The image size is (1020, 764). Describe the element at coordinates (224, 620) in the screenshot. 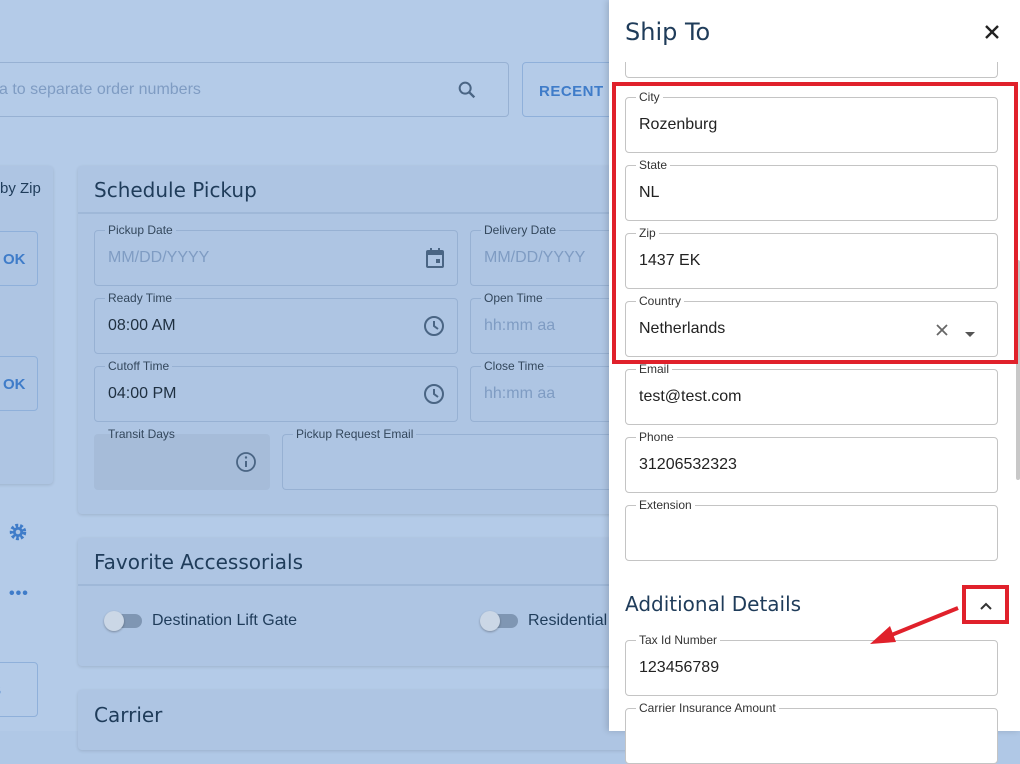

I see `destination-lift-gate-label: Destination Lift Gate` at that location.